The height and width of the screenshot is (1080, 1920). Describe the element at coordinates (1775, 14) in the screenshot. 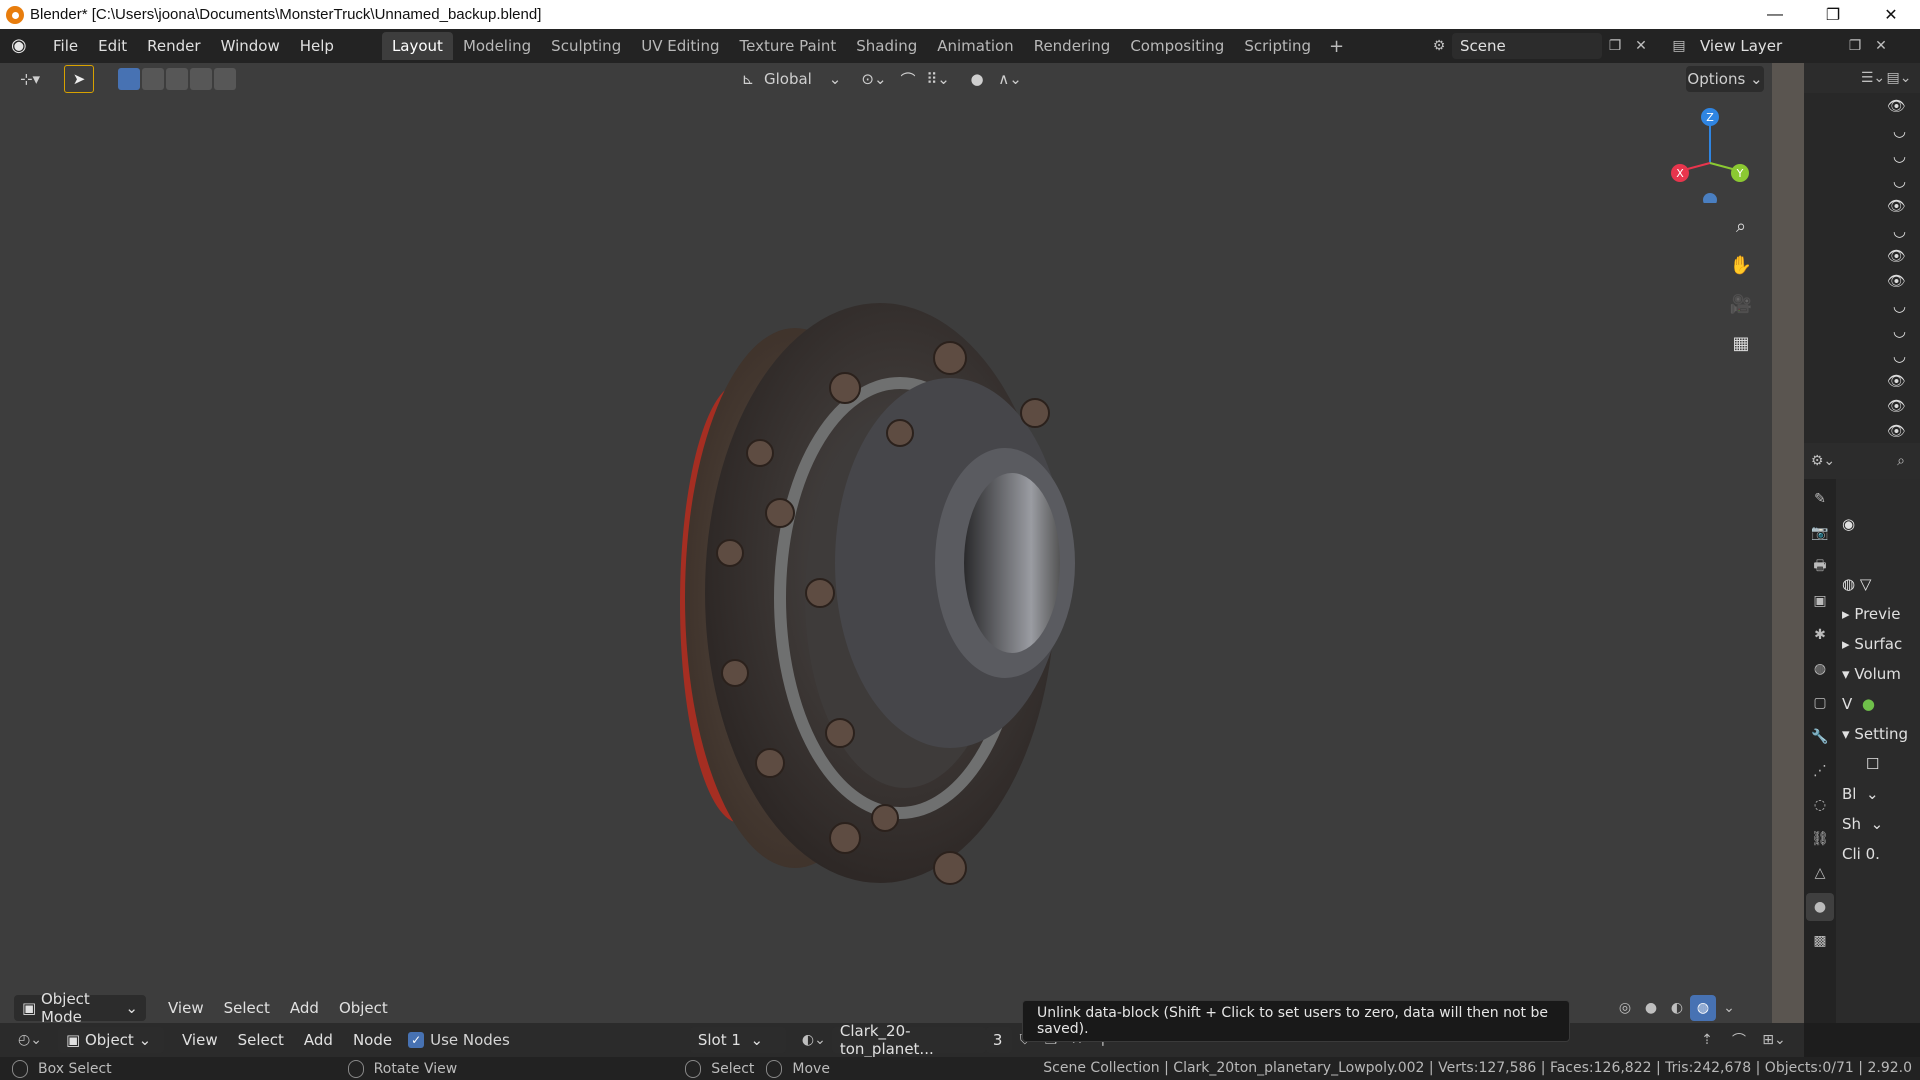

I see `minimize-button: —` at that location.